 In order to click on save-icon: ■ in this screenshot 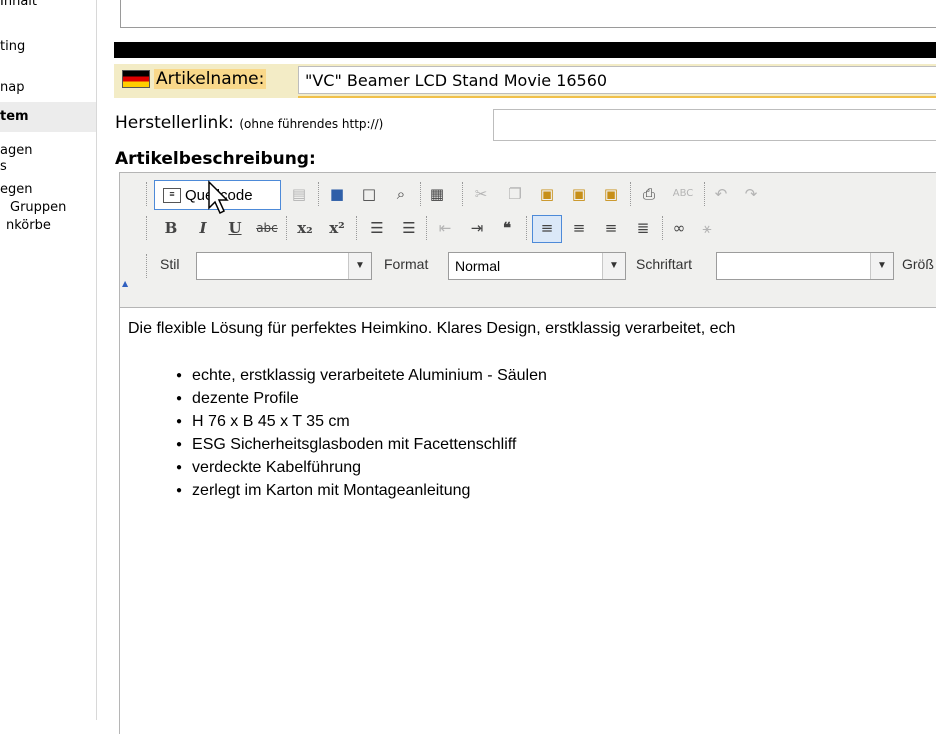, I will do `click(337, 194)`.